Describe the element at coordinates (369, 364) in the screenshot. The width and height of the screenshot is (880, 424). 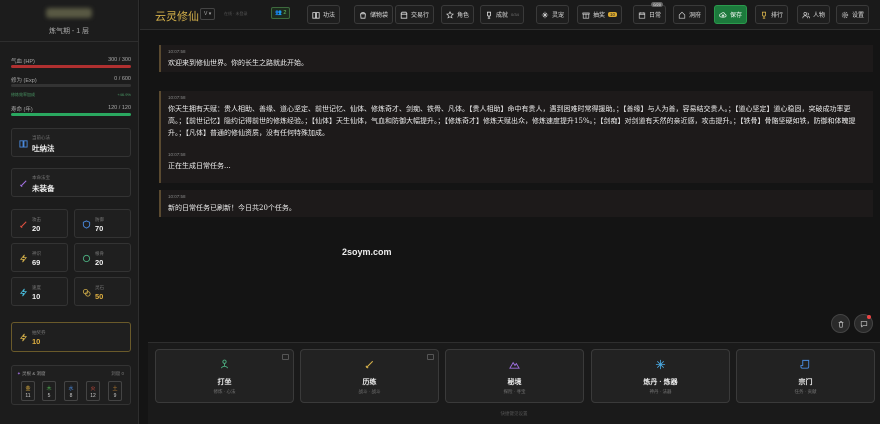
I see `sword-icon` at that location.